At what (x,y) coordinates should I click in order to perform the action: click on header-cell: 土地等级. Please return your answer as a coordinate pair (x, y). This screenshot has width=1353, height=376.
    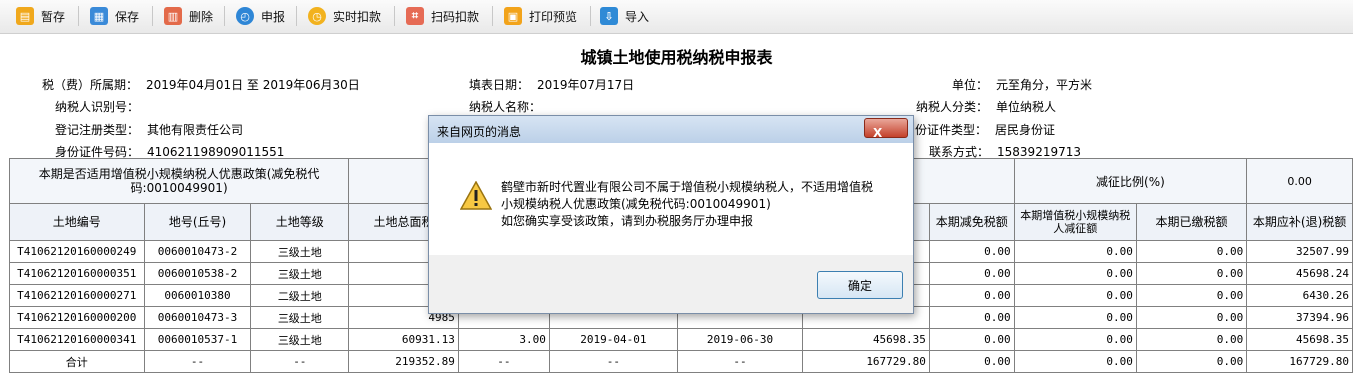
    Looking at the image, I should click on (300, 222).